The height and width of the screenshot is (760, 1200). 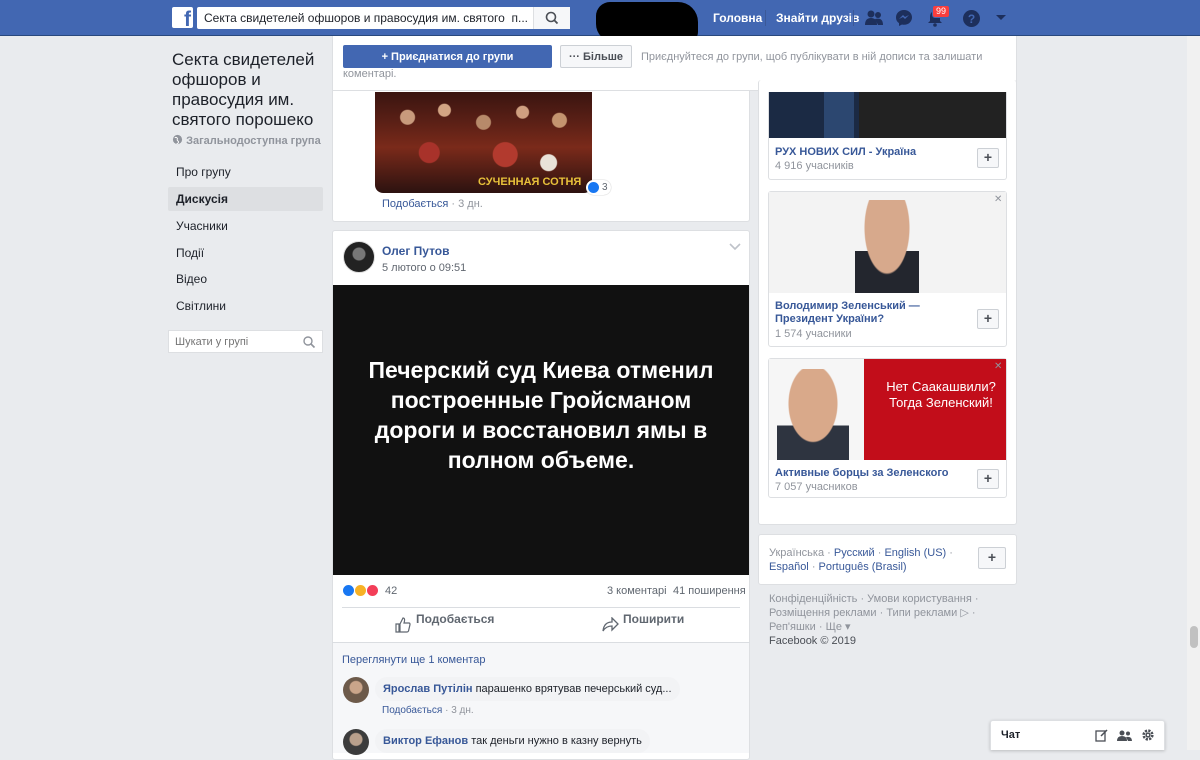 What do you see at coordinates (872, 473) in the screenshot?
I see `suggestion-name: Активные борцы за Зеленского` at bounding box center [872, 473].